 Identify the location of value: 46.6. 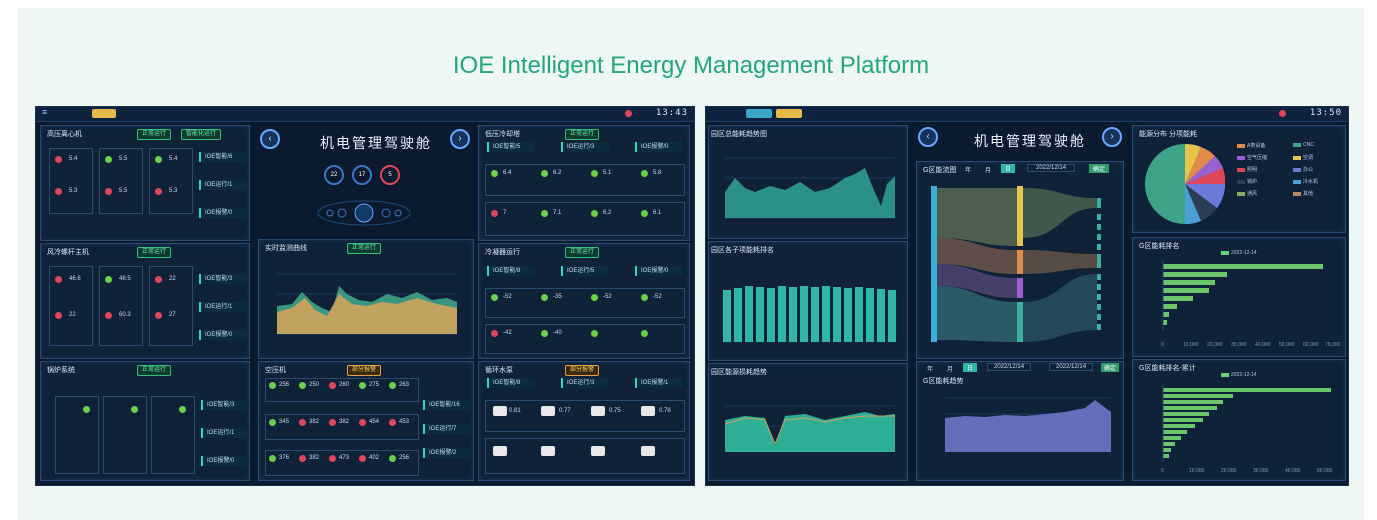
(75, 279).